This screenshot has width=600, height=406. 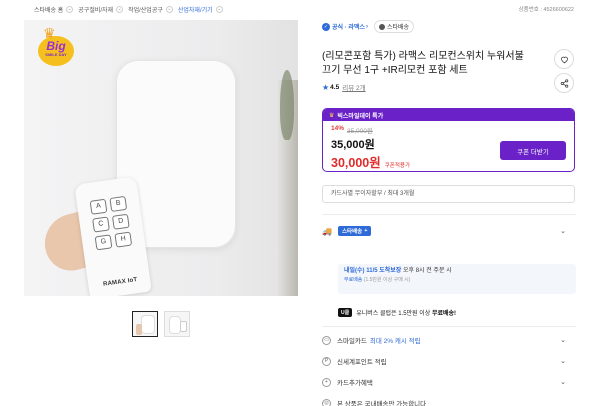 I want to click on heart-icon, so click(x=564, y=60).